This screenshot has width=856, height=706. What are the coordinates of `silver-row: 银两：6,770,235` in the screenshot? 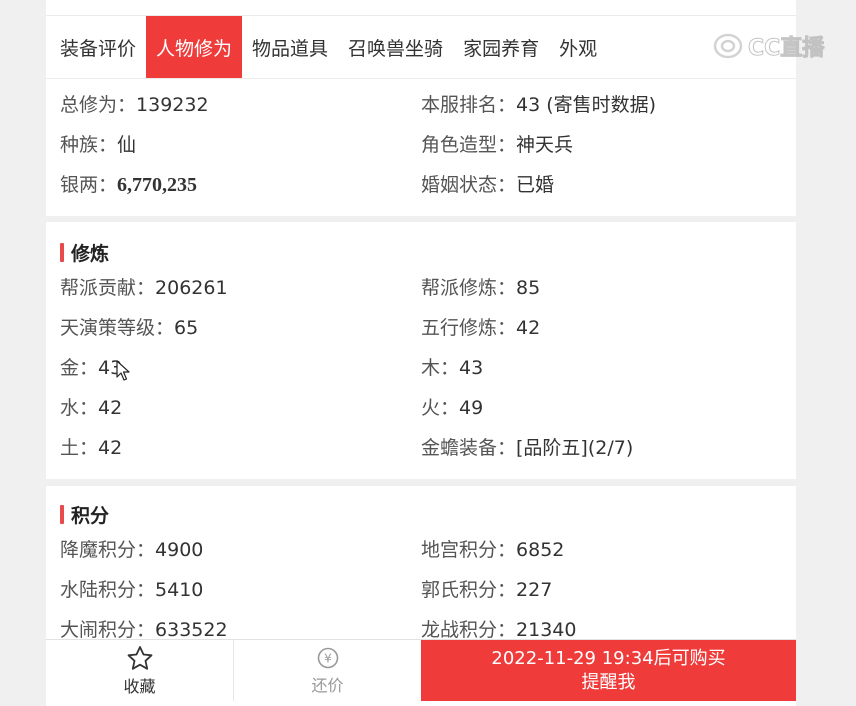 It's located at (128, 185).